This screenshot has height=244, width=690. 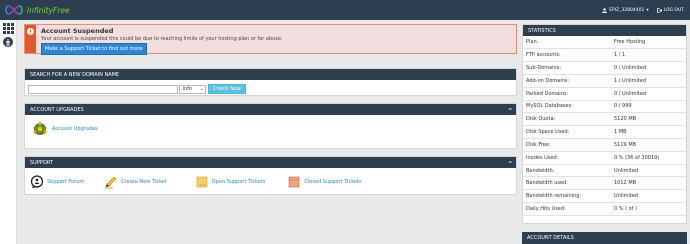 I want to click on table-row: FTP accounts: 1 / 1, so click(x=604, y=55).